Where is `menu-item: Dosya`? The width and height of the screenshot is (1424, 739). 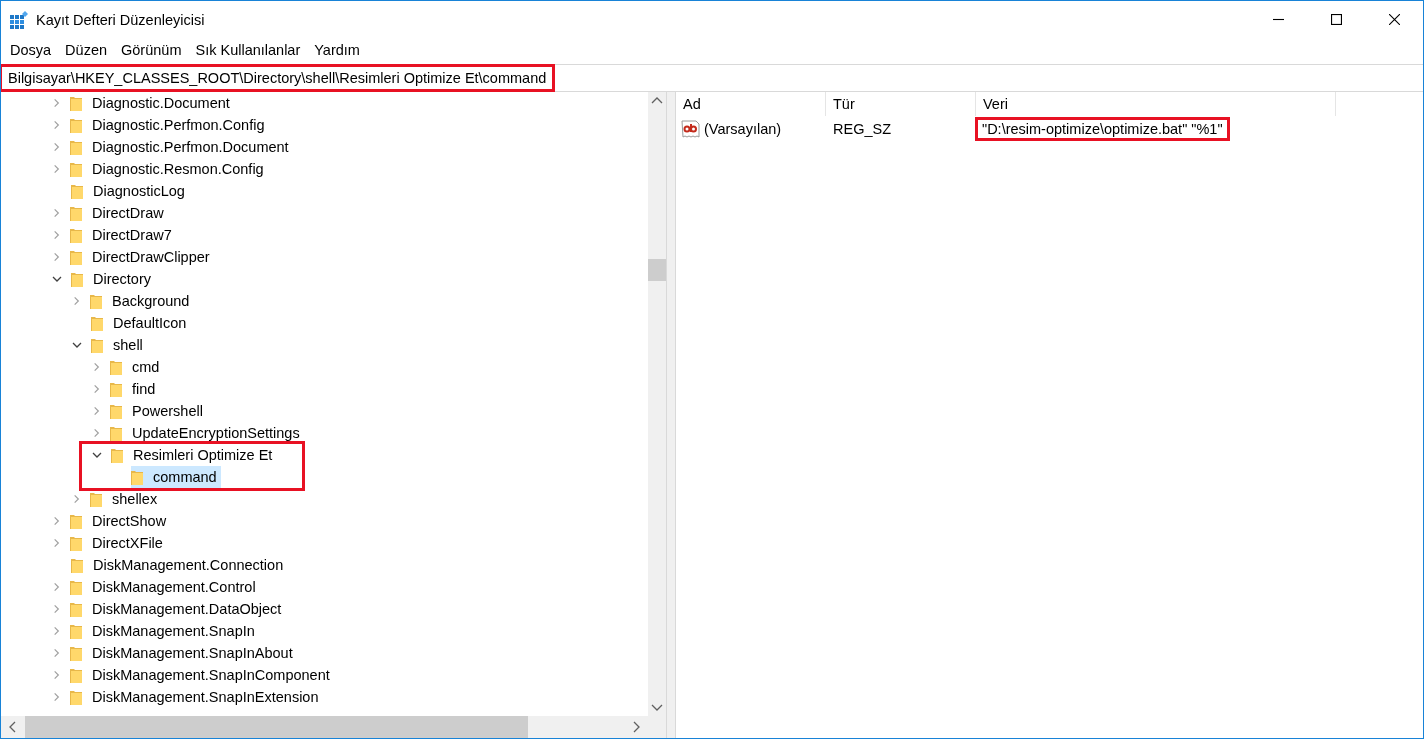
menu-item: Dosya is located at coordinates (31, 50).